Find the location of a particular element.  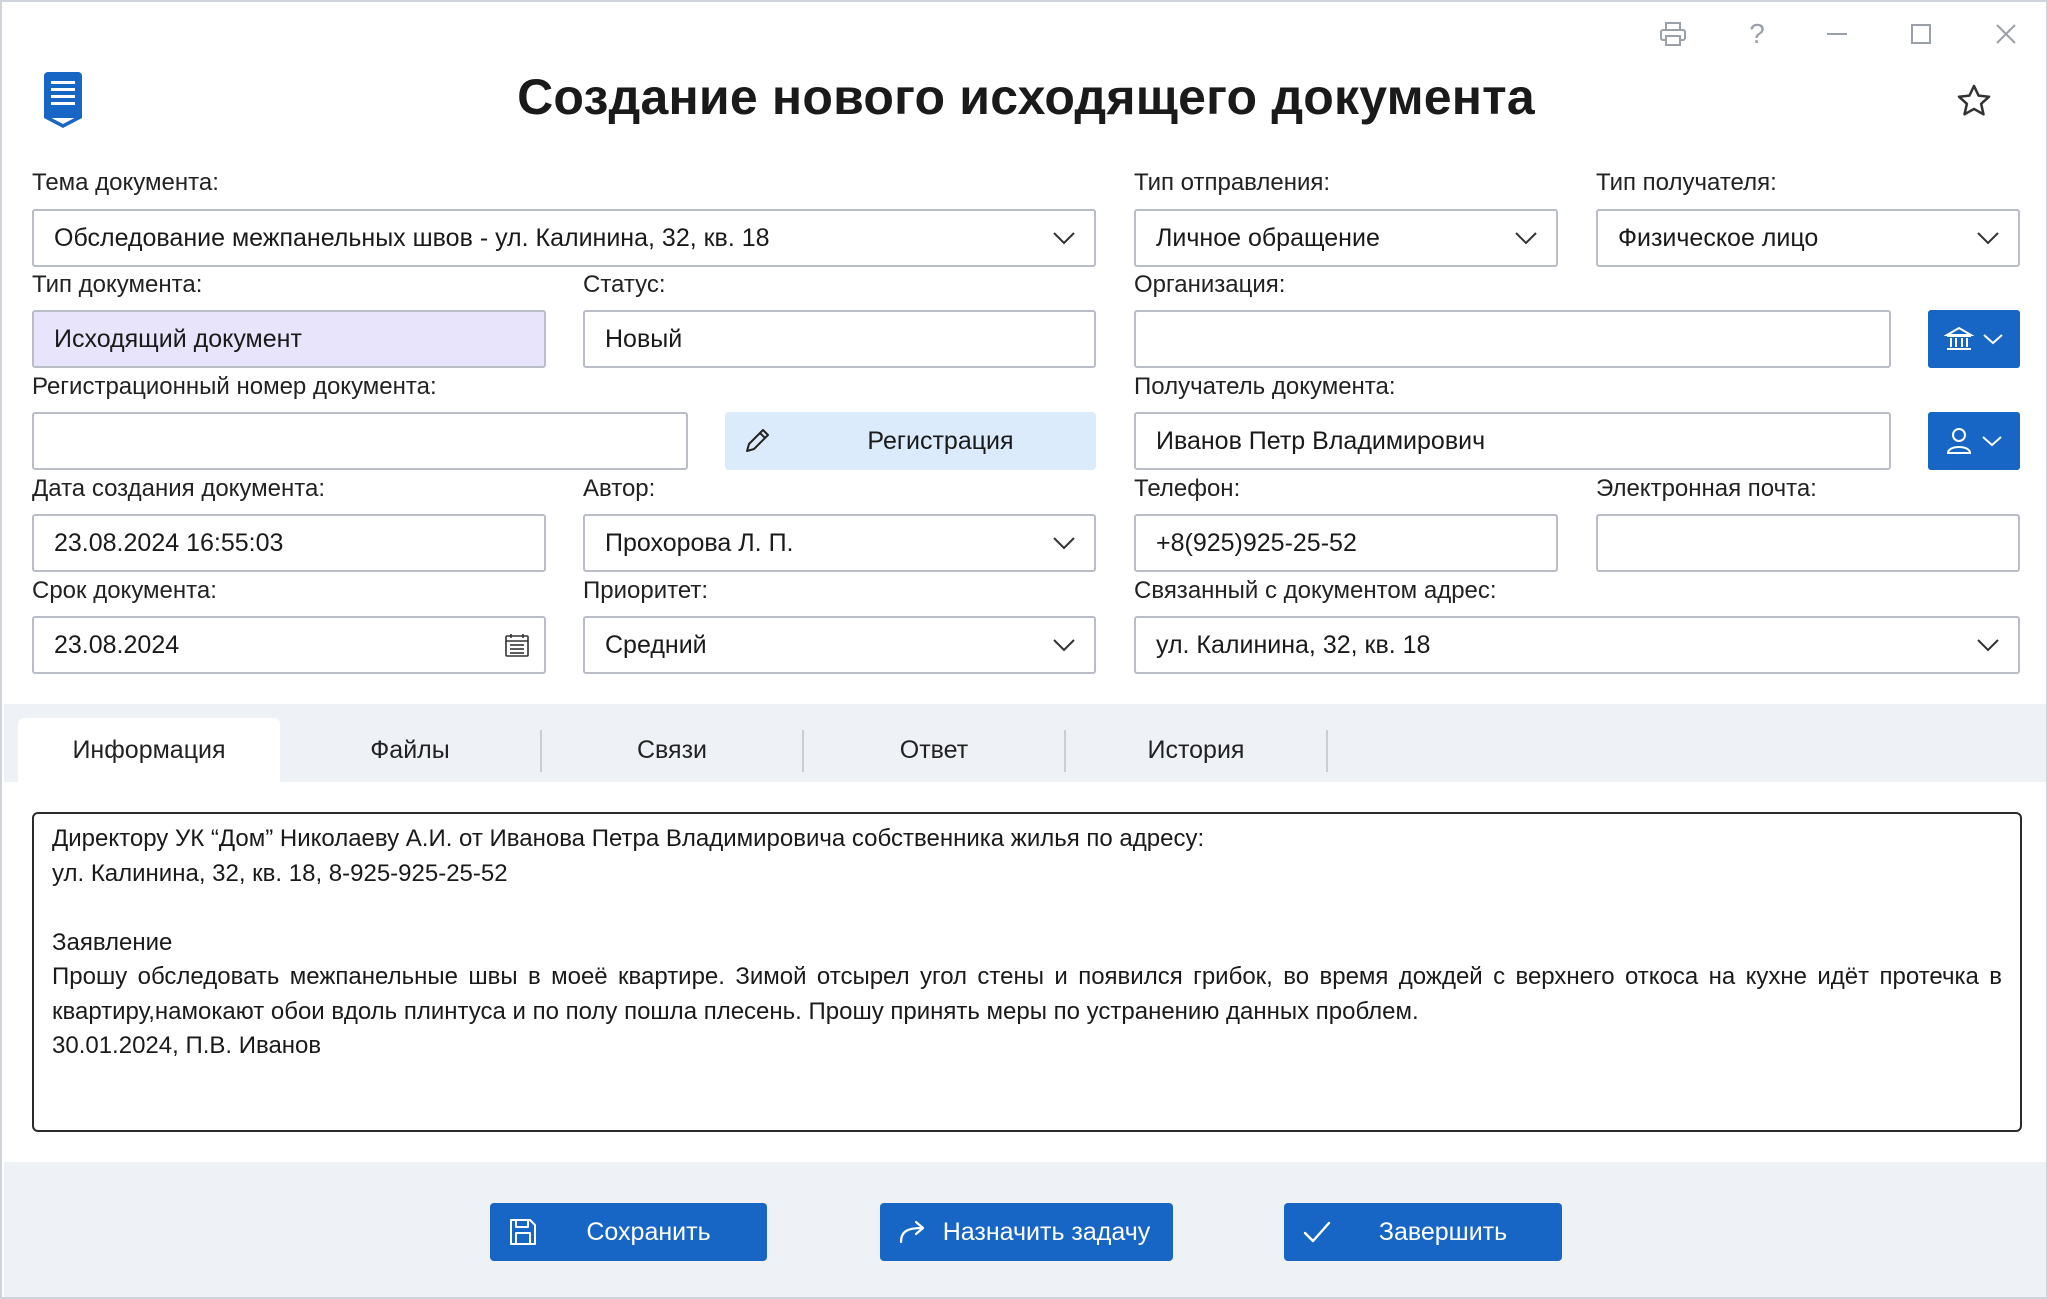

info-text-line: 30.01.2024, П.В. Иванов is located at coordinates (187, 1045).